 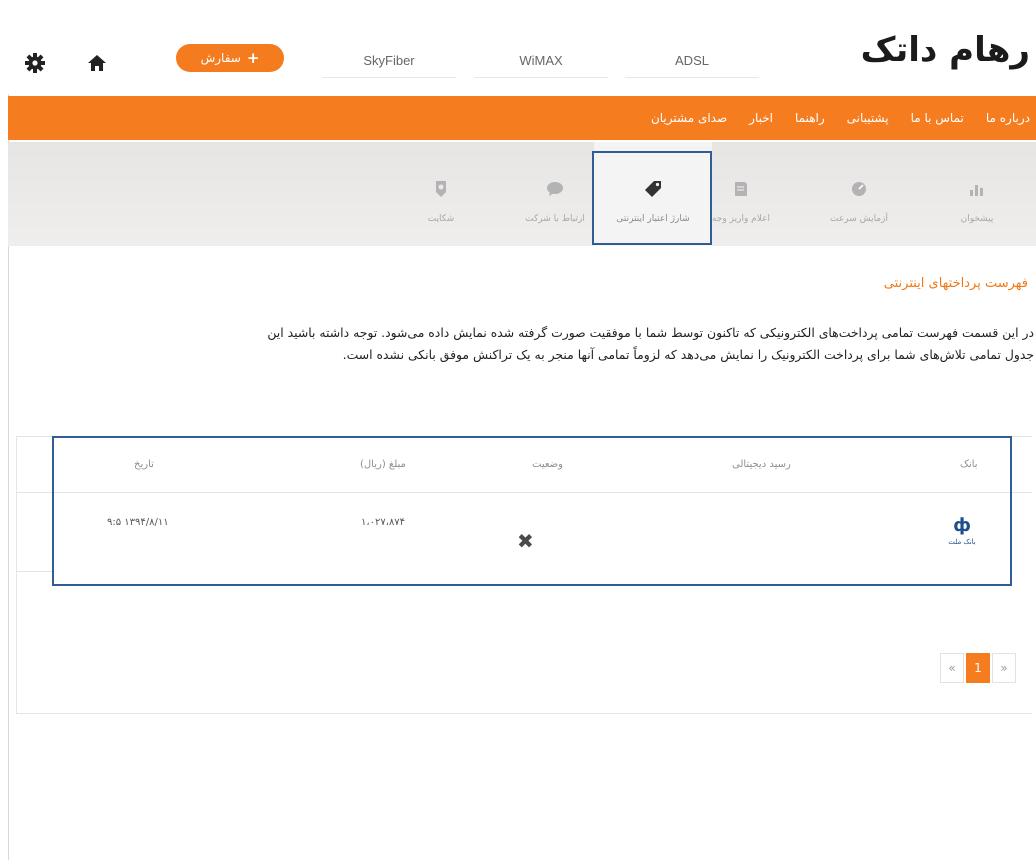 I want to click on service-tab-adsl: ADSL, so click(x=692, y=61).